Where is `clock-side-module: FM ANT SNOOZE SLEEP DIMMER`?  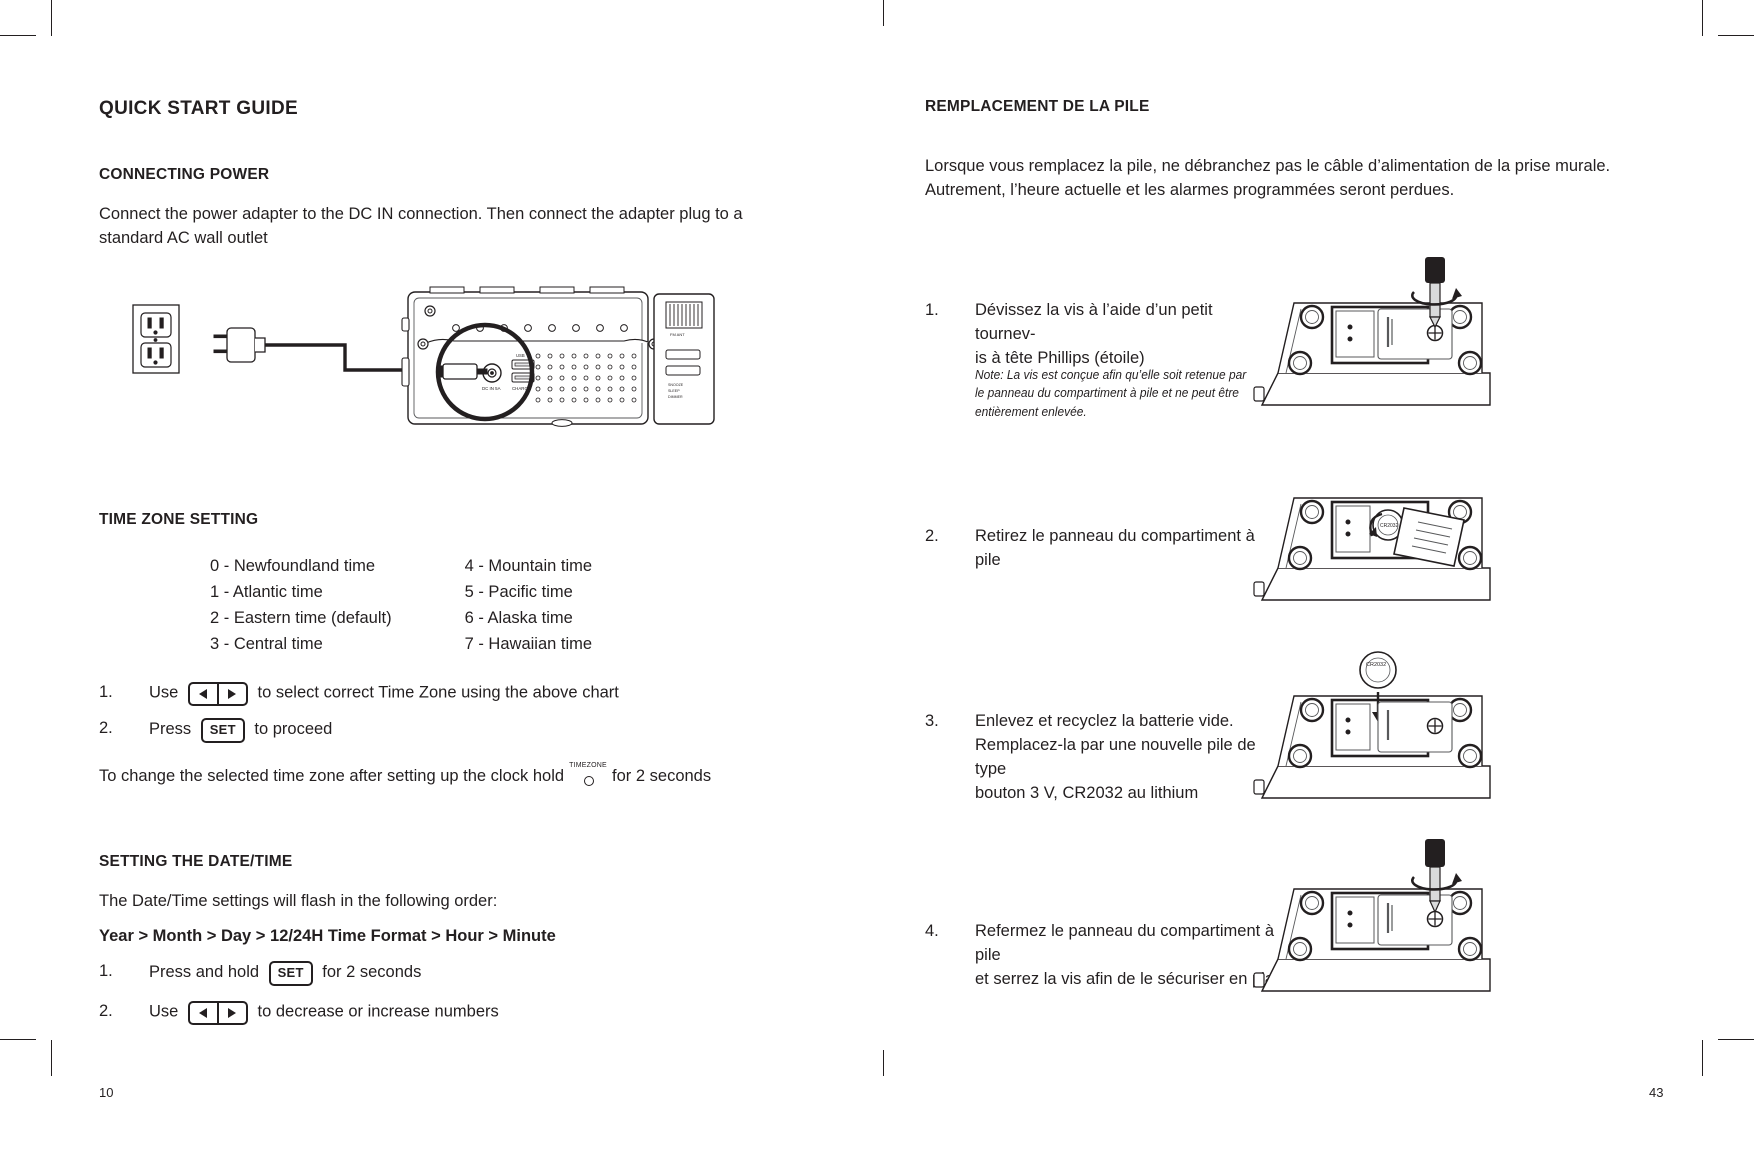 clock-side-module: FM ANT SNOOZE SLEEP DIMMER is located at coordinates (684, 359).